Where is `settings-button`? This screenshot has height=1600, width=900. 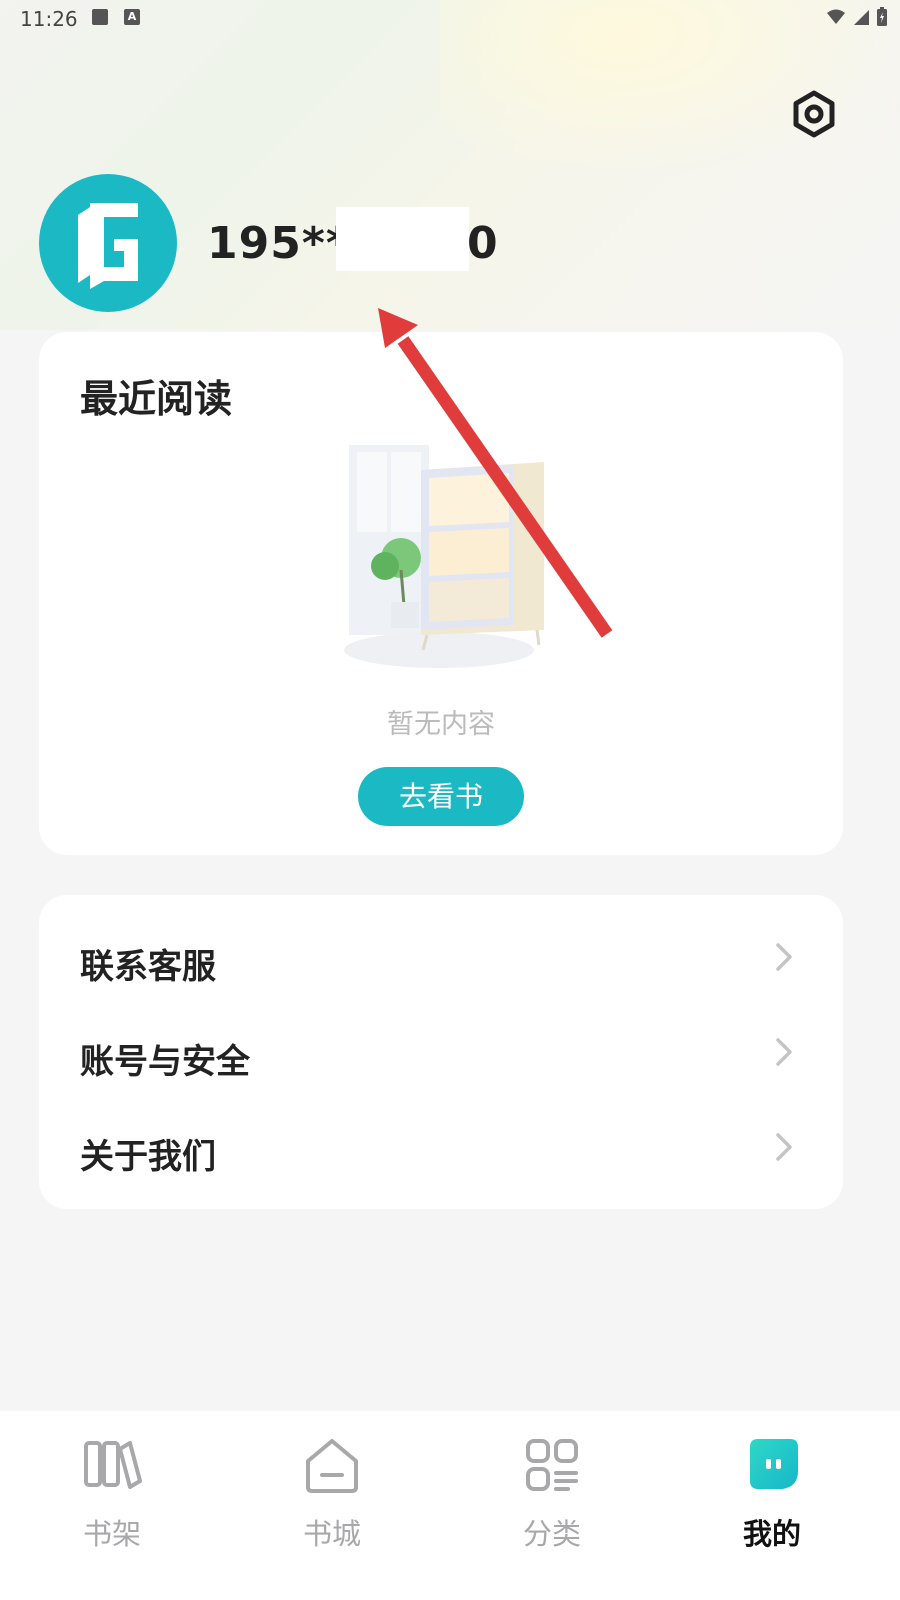
settings-button is located at coordinates (814, 114).